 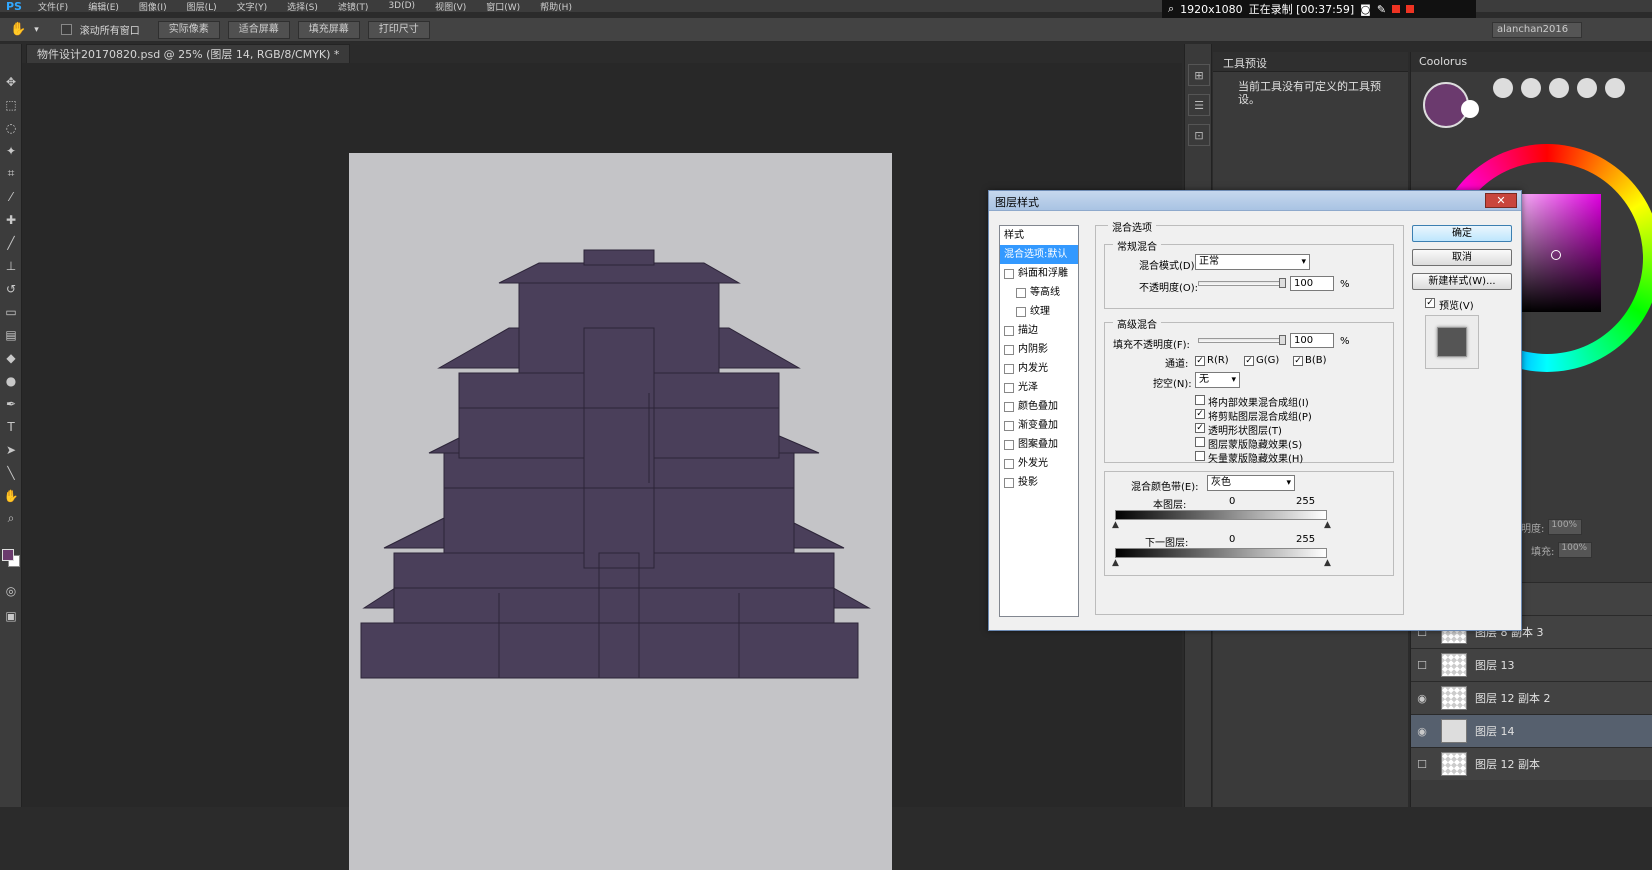 What do you see at coordinates (1039, 349) in the screenshot?
I see `style-inner-shadow: 内阴影` at bounding box center [1039, 349].